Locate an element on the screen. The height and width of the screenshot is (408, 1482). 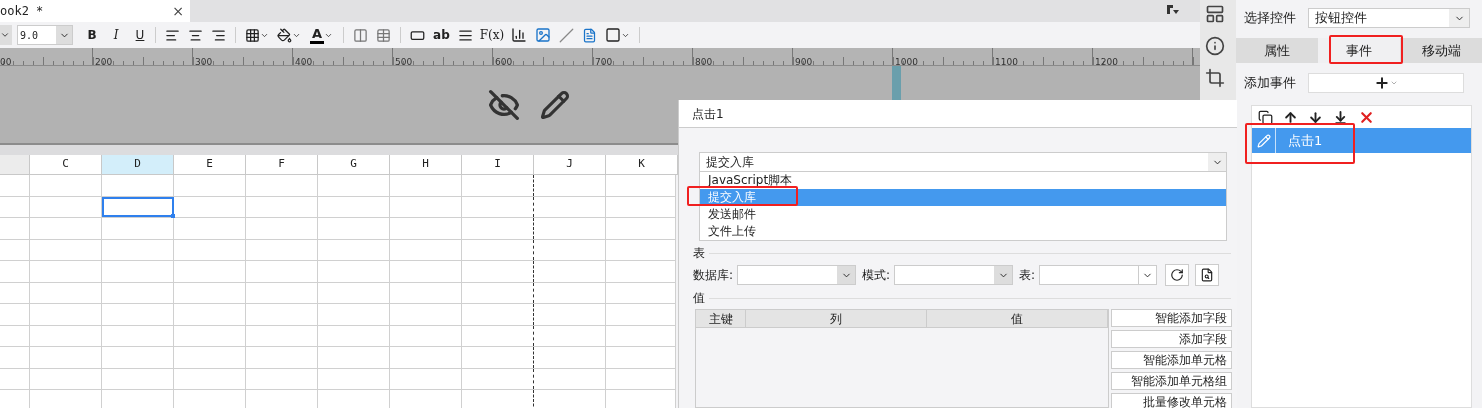
square-icon is located at coordinates (613, 35).